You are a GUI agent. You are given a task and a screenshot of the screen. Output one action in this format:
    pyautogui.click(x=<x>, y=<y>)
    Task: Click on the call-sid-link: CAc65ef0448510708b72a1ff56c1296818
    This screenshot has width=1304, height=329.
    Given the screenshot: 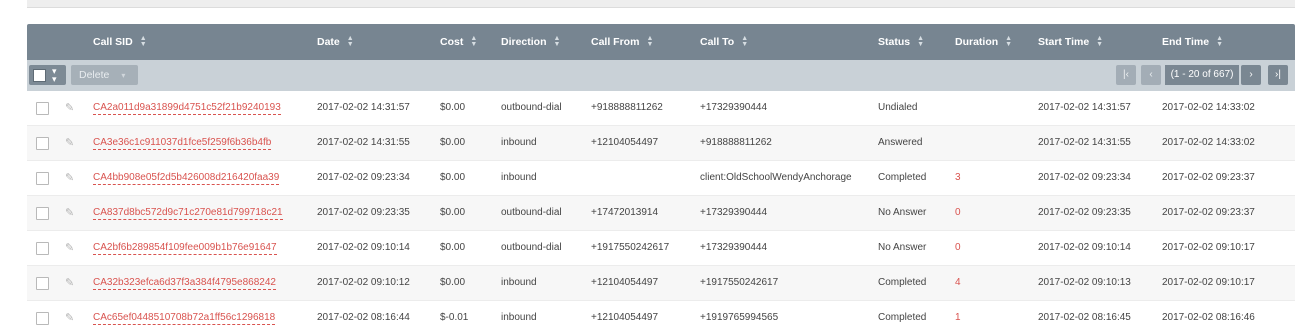 What is the action you would take?
    pyautogui.click(x=184, y=318)
    